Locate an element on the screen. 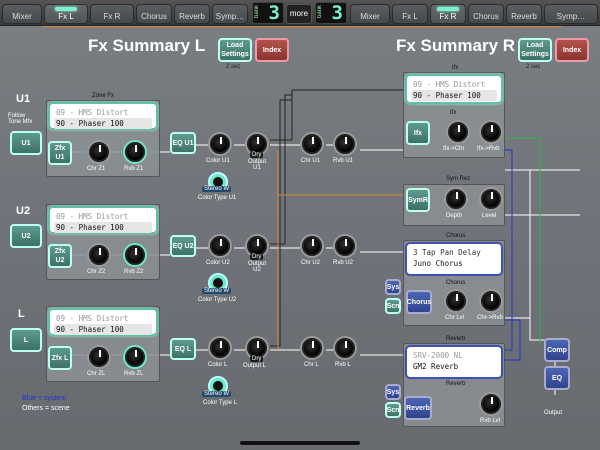 Image resolution: width=600 pixels, height=450 pixels. zone-fx-label: Zone Fx is located at coordinates (103, 96).